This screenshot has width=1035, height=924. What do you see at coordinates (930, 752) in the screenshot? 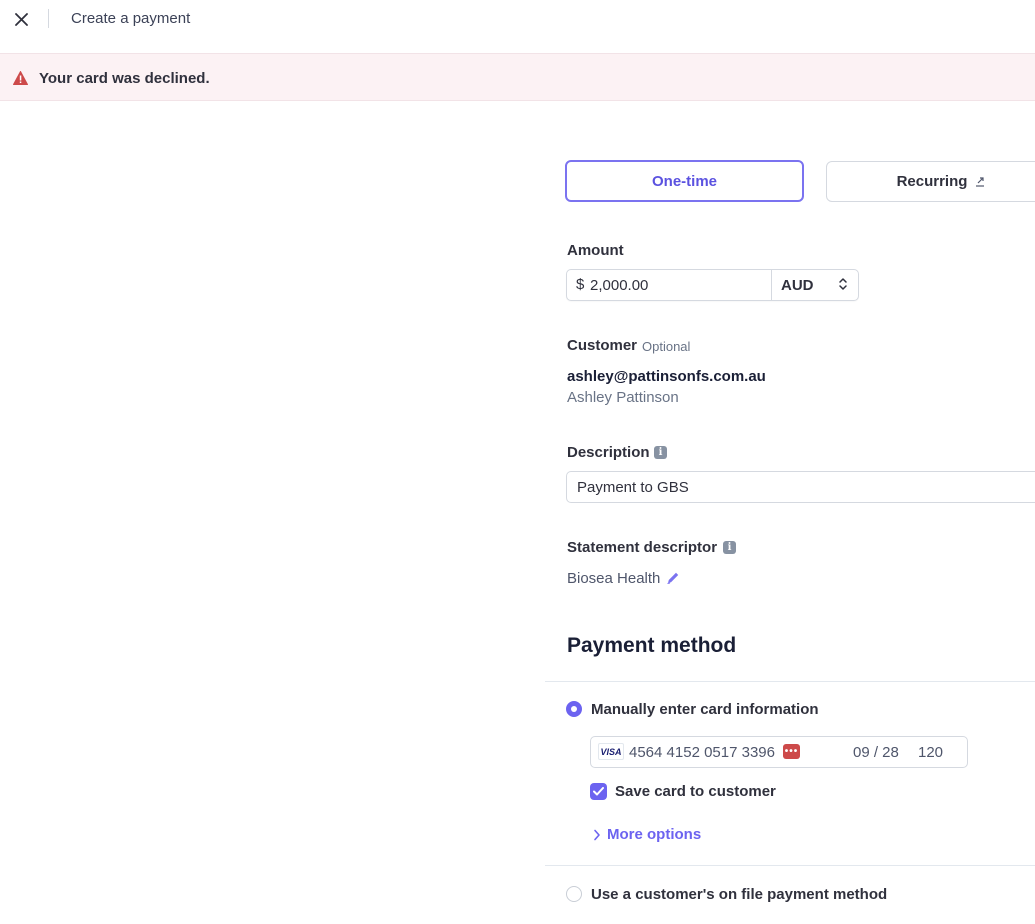
I see `card-cvc-input: 120` at bounding box center [930, 752].